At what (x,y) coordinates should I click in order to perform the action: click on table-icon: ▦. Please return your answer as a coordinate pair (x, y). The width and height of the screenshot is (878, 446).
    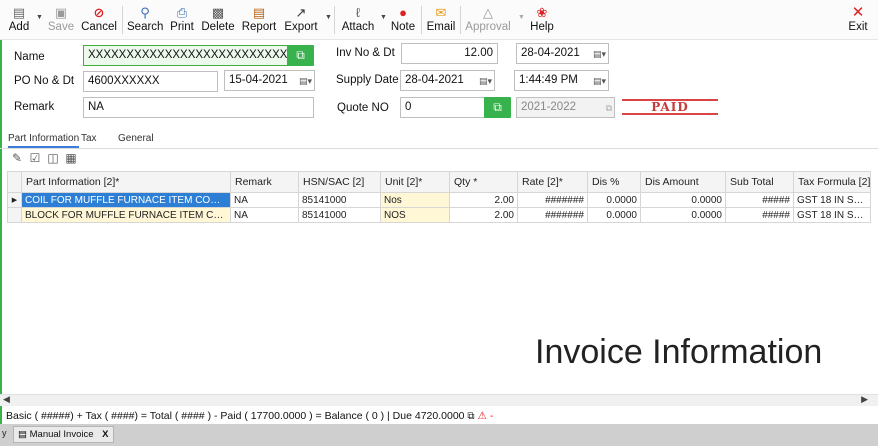
    Looking at the image, I should click on (71, 158).